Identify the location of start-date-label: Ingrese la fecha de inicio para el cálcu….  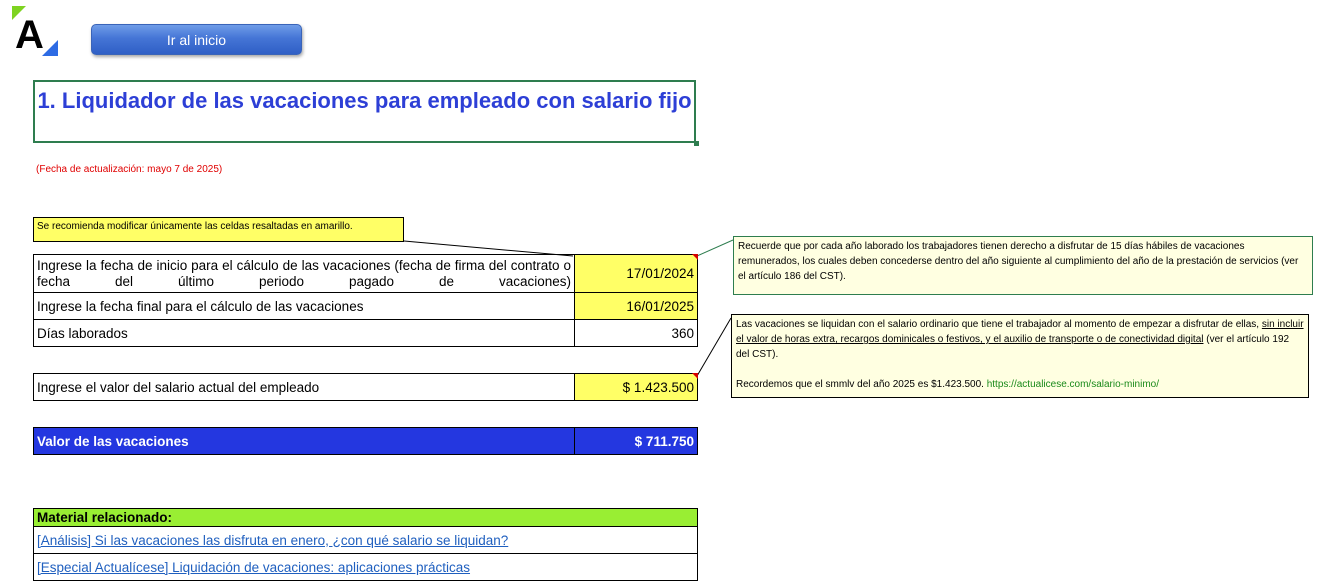
(304, 273).